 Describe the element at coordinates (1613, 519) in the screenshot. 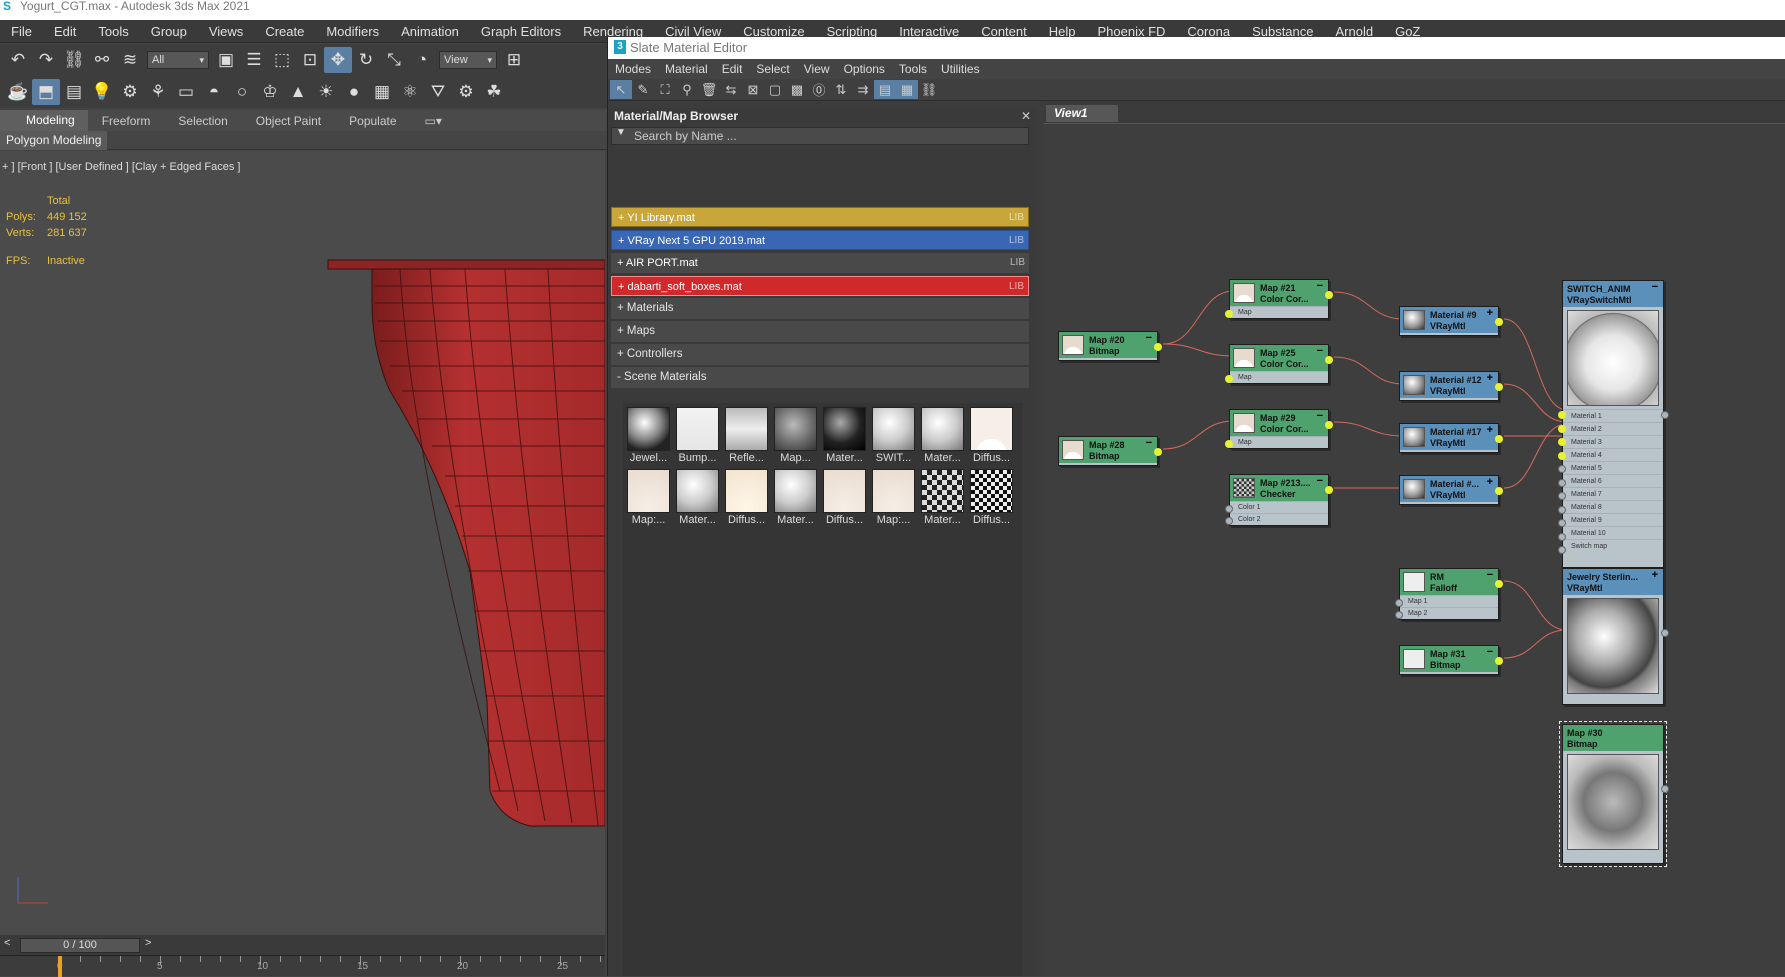

I see `node-slot: Material 9` at that location.